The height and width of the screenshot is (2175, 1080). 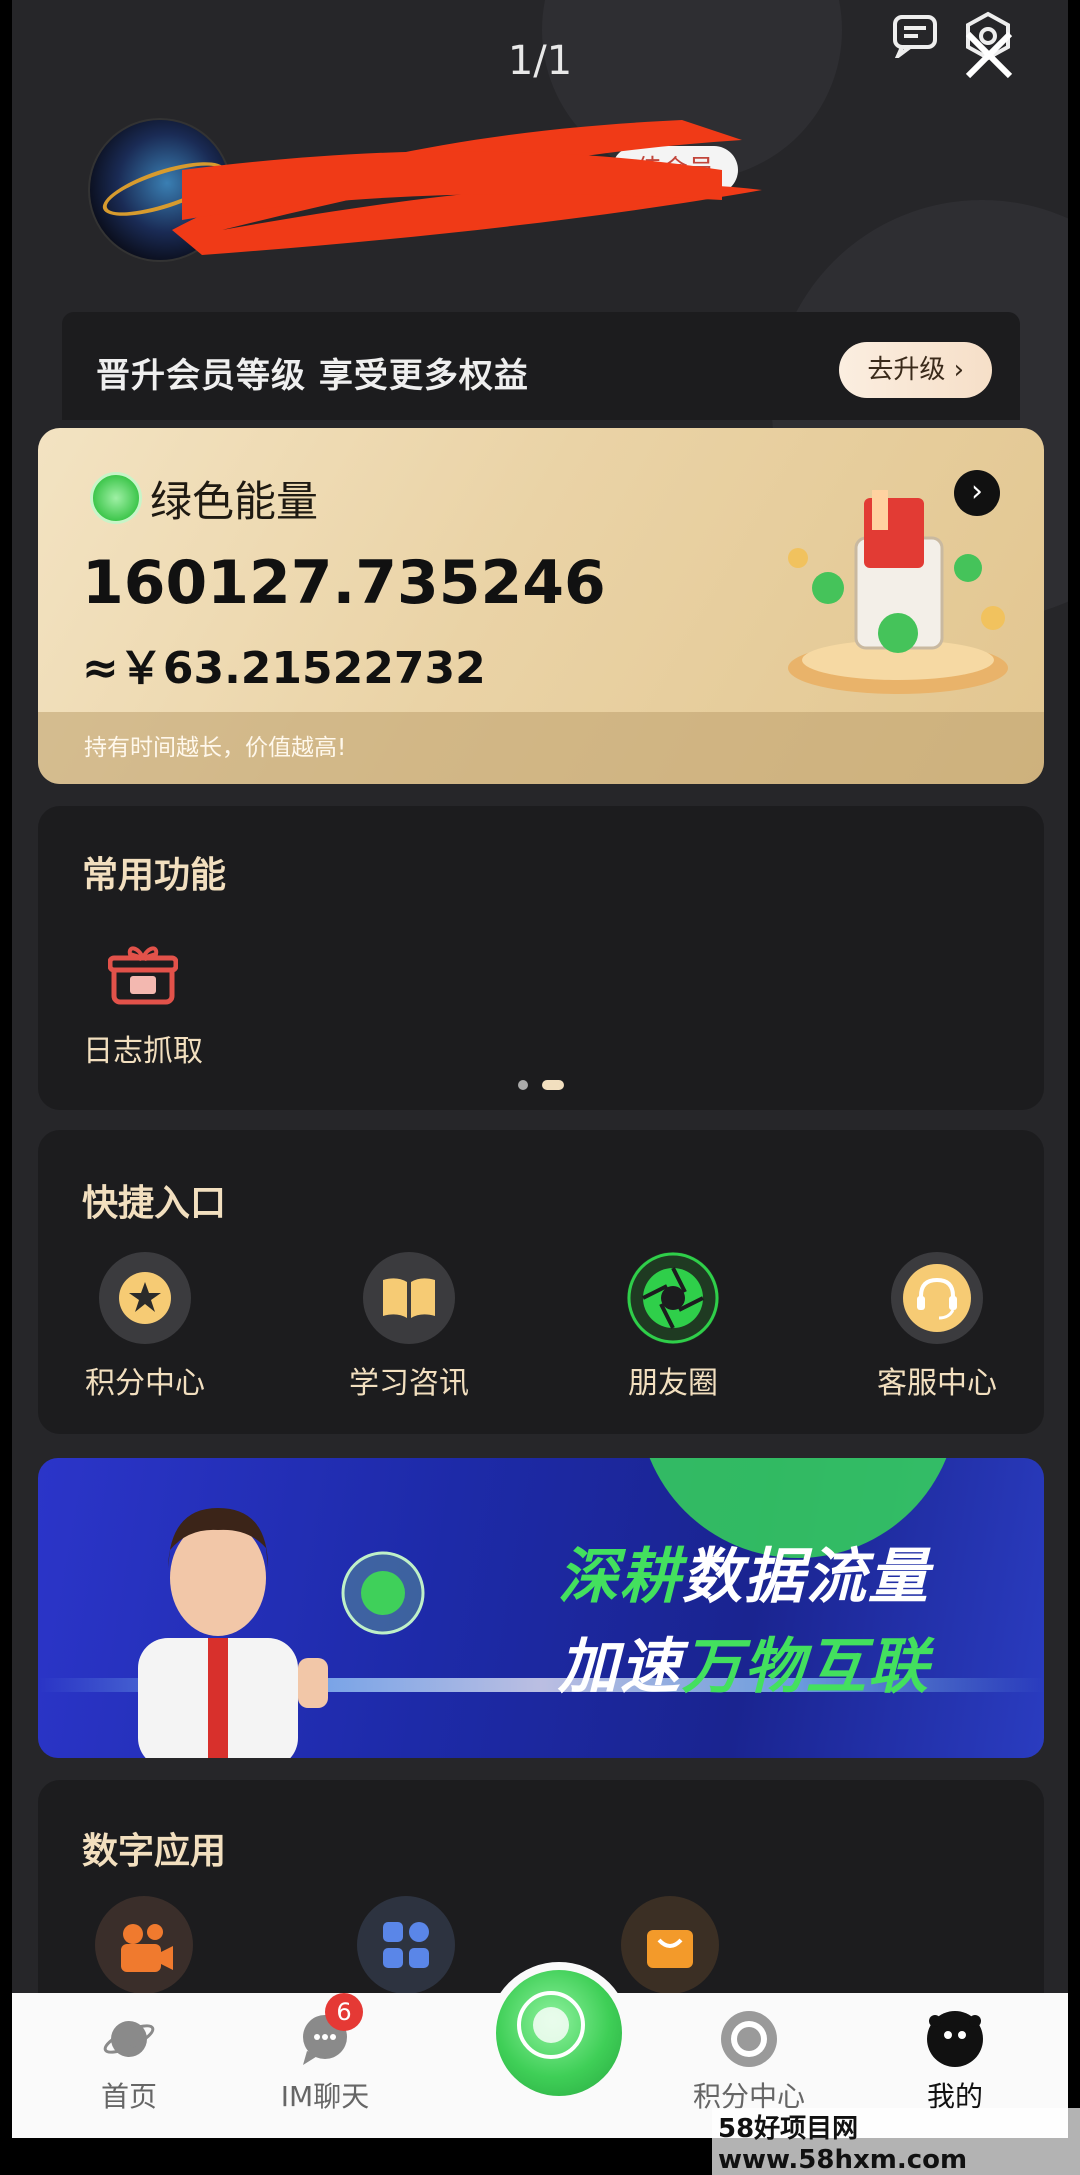 What do you see at coordinates (145, 1383) in the screenshot?
I see `quick-entry-label: 积分中心` at bounding box center [145, 1383].